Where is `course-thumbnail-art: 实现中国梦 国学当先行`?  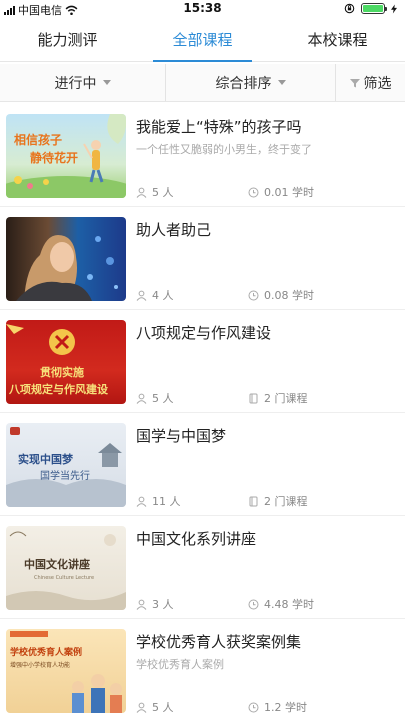 course-thumbnail-art: 实现中国梦 国学当先行 is located at coordinates (66, 467).